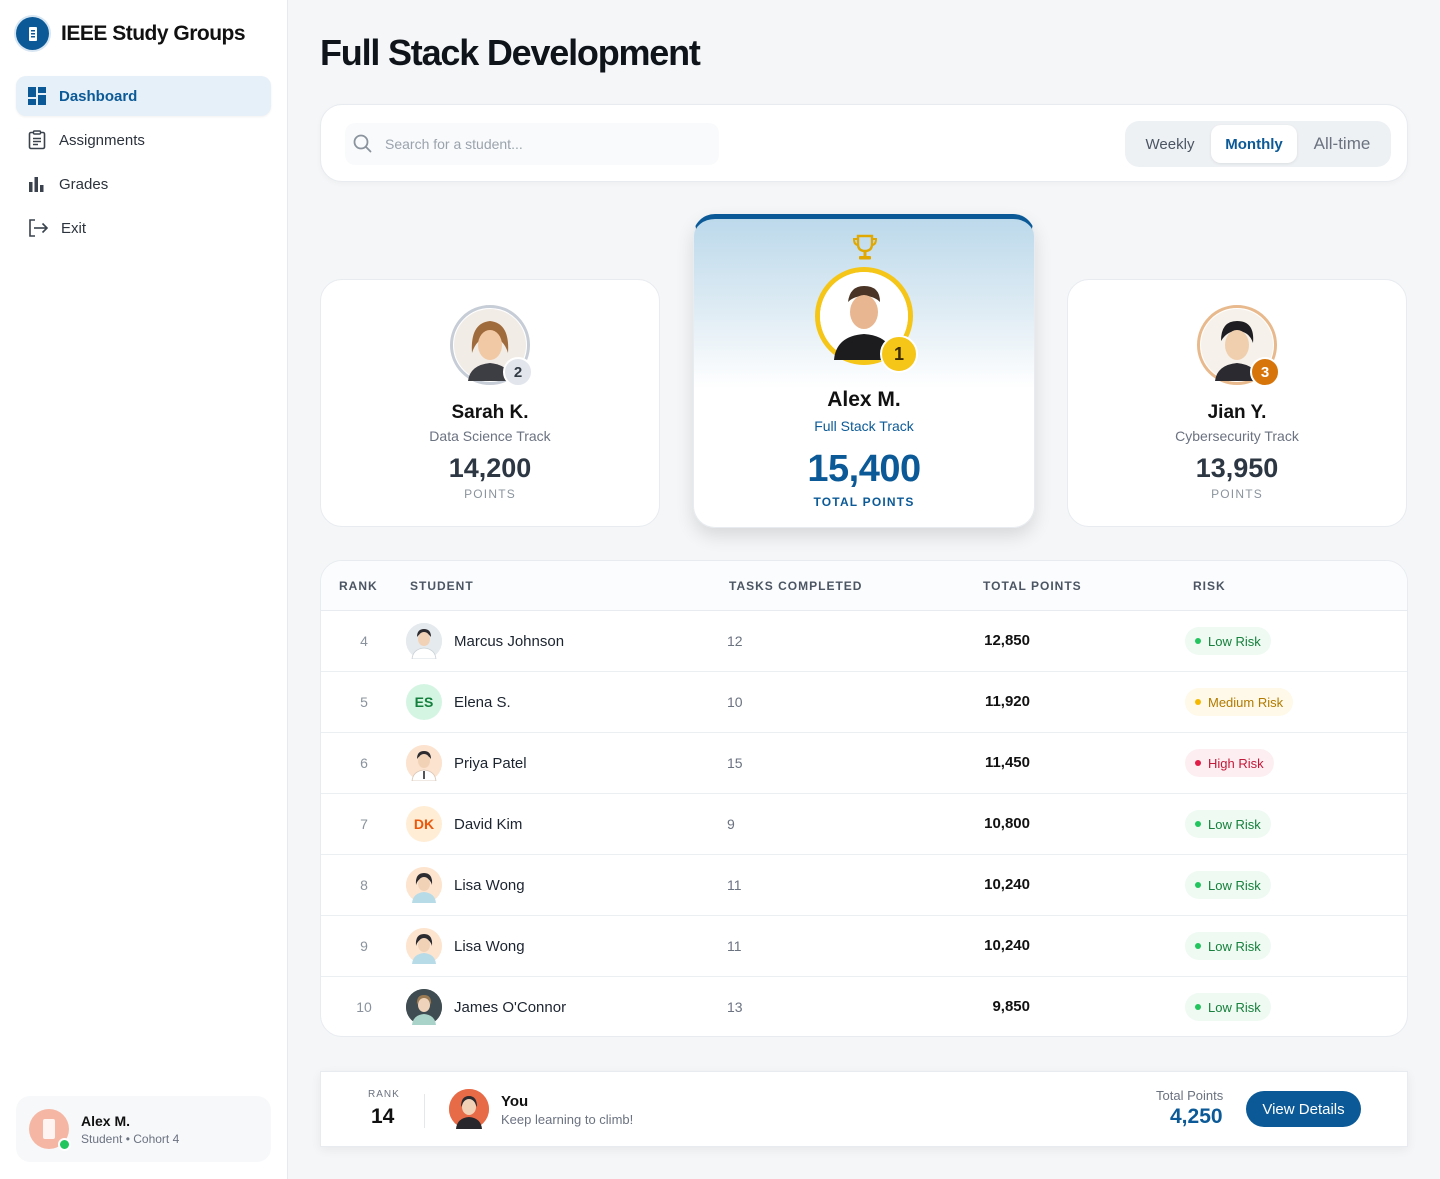 The image size is (1440, 1179). Describe the element at coordinates (106, 1120) in the screenshot. I see `user-name: Alex M.` at that location.